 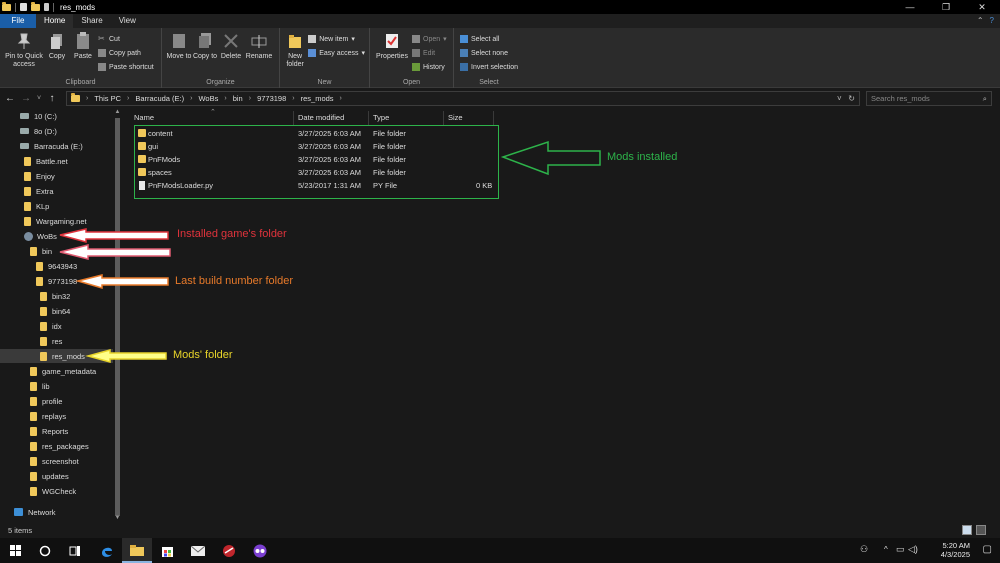 What do you see at coordinates (203, 355) in the screenshot?
I see `annotation-mods-folder: Mods' folder` at bounding box center [203, 355].